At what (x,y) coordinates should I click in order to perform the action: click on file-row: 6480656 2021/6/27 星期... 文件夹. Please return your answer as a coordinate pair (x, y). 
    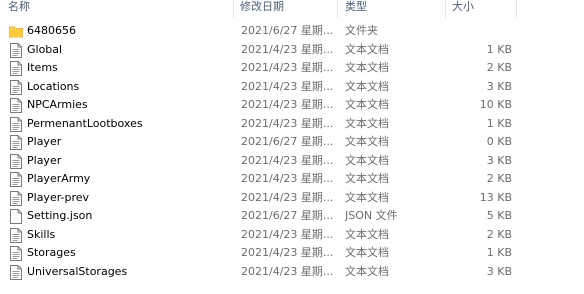
    Looking at the image, I should click on (292, 31).